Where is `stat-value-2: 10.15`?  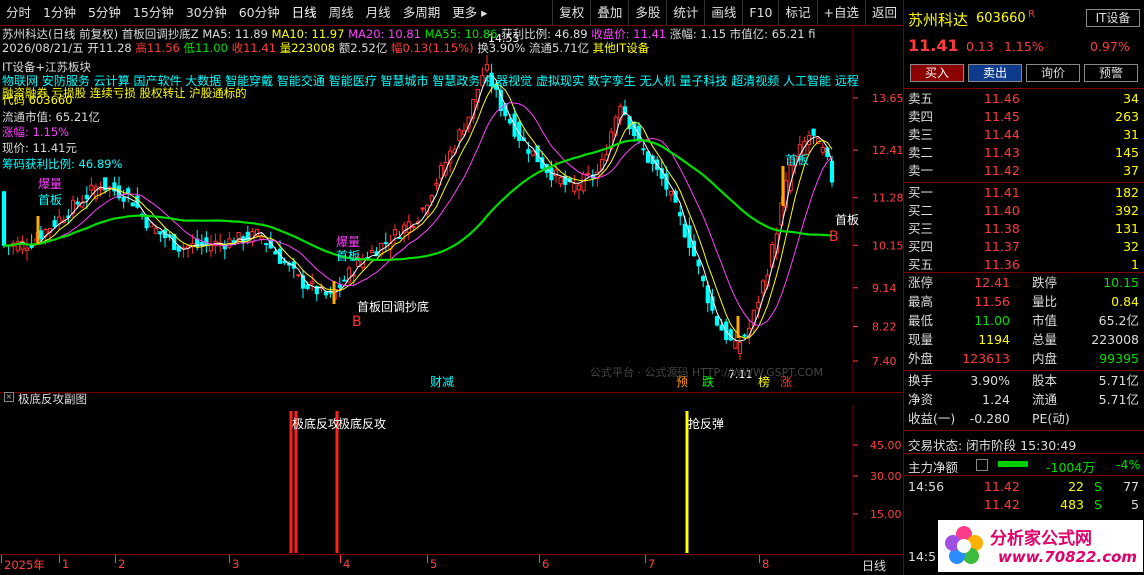
stat-value-2: 10.15 is located at coordinates (1121, 282).